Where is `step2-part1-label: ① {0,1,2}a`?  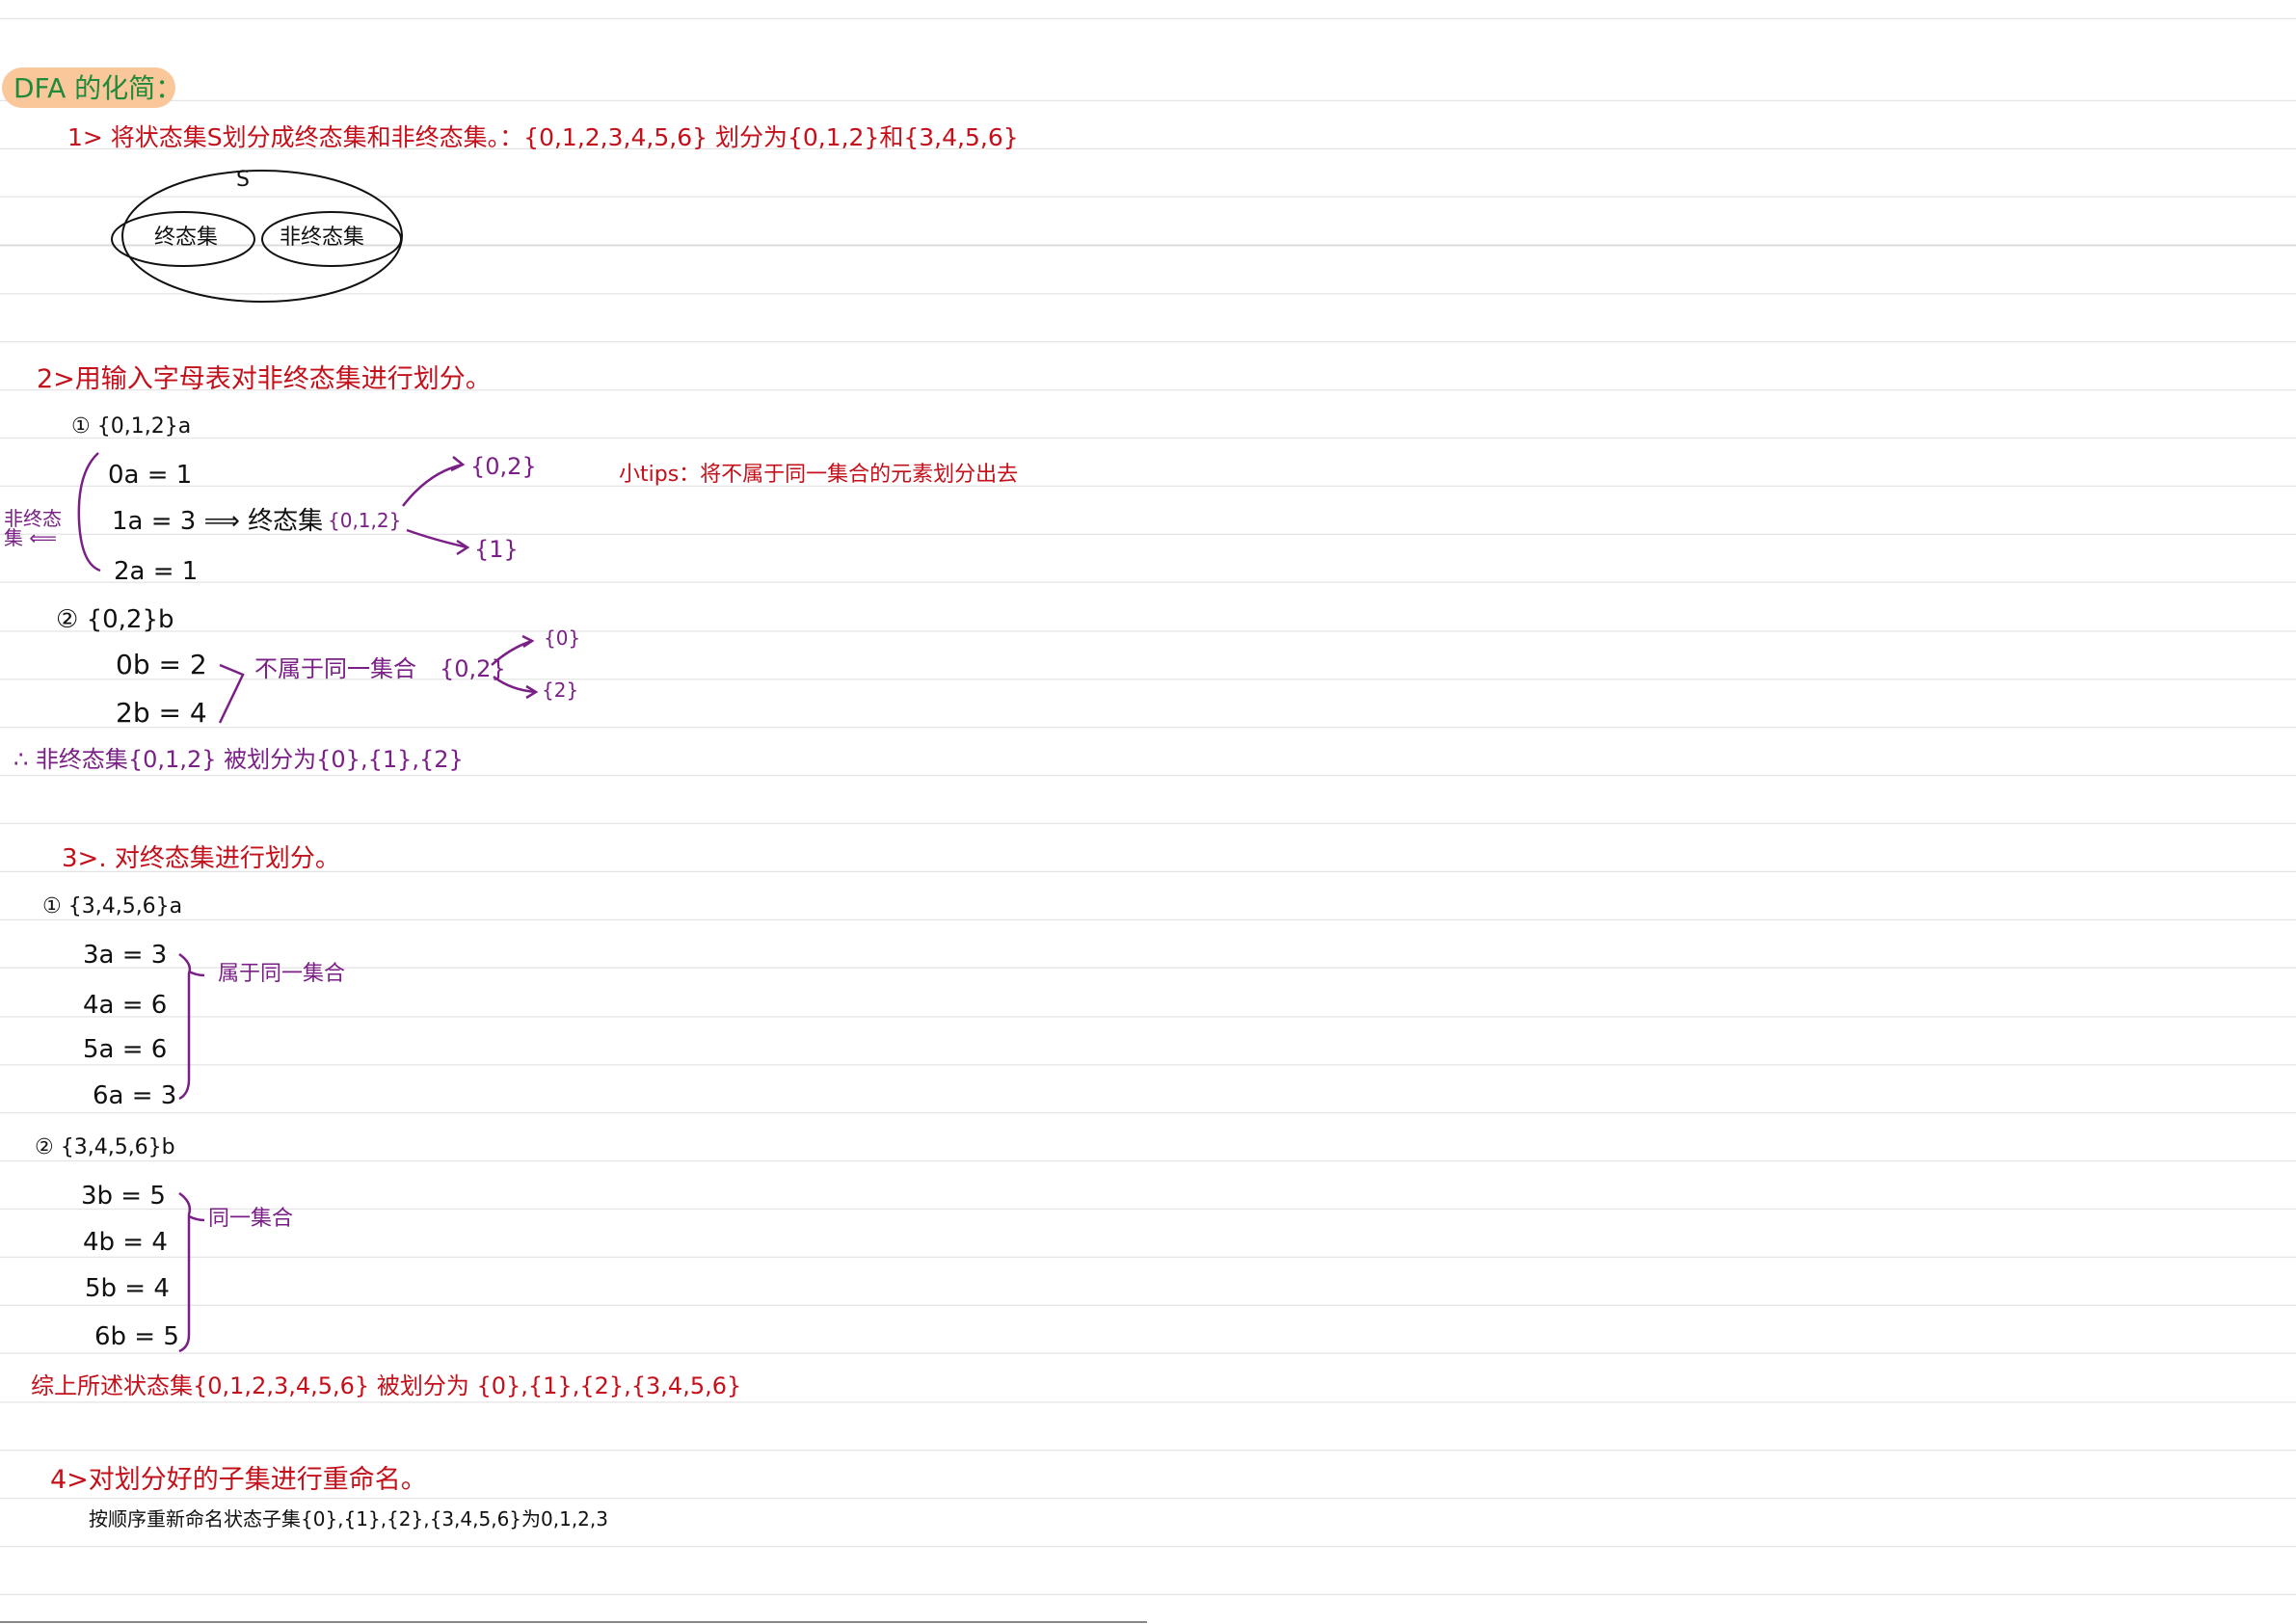
step2-part1-label: ① {0,1,2}a is located at coordinates (131, 426).